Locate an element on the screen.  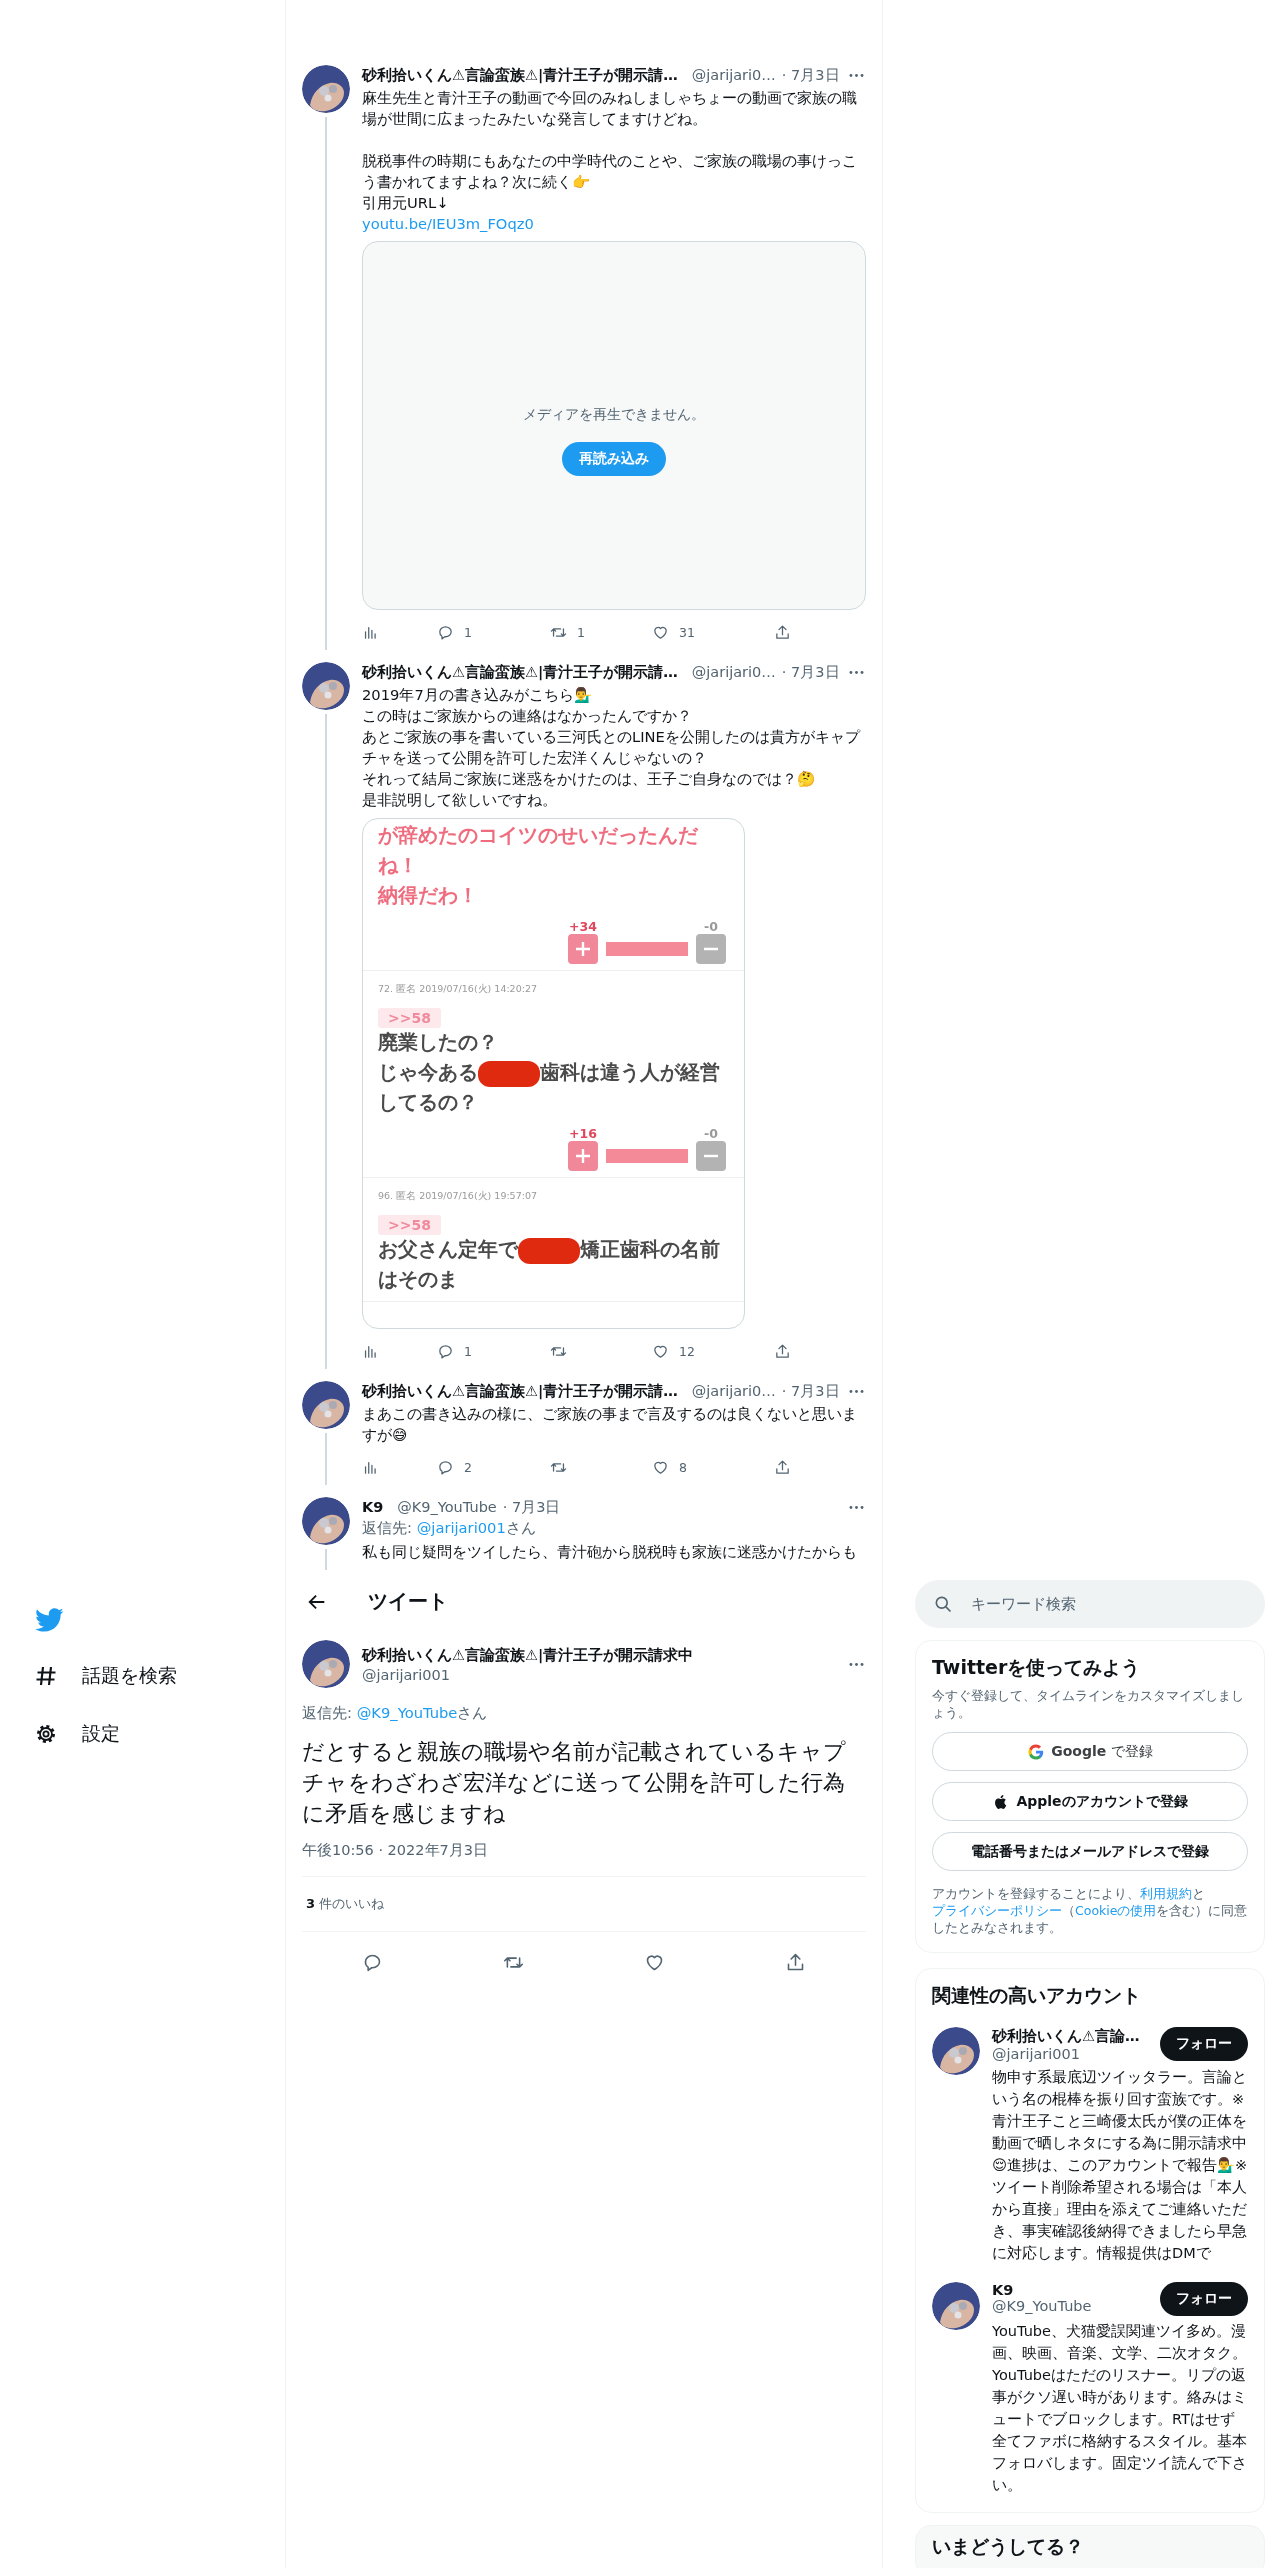
author-handle: @jarijari001 is located at coordinates (528, 1674).